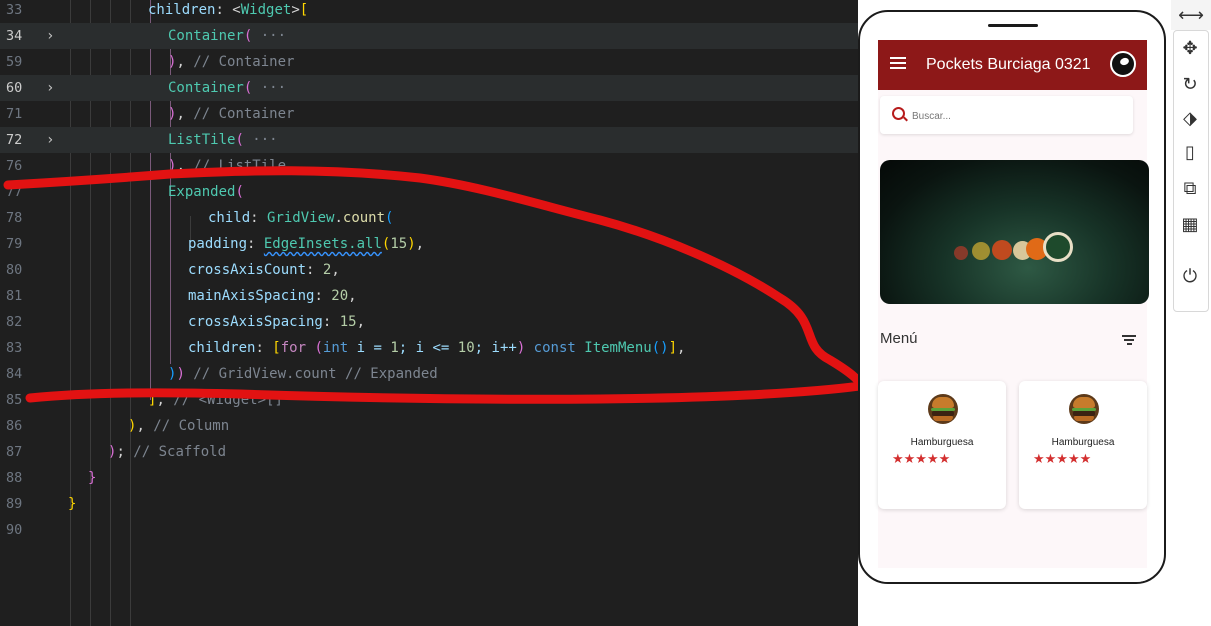  I want to click on search-input, so click(1012, 116).